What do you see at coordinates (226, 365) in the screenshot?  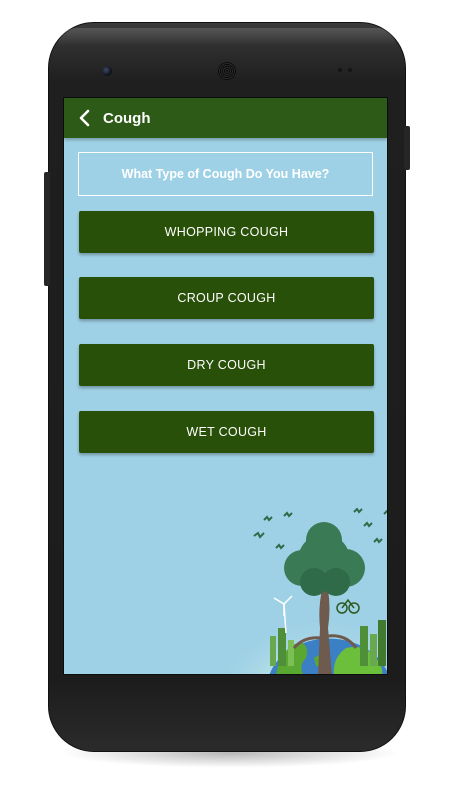 I see `dry-cough-button: DRY COUGH` at bounding box center [226, 365].